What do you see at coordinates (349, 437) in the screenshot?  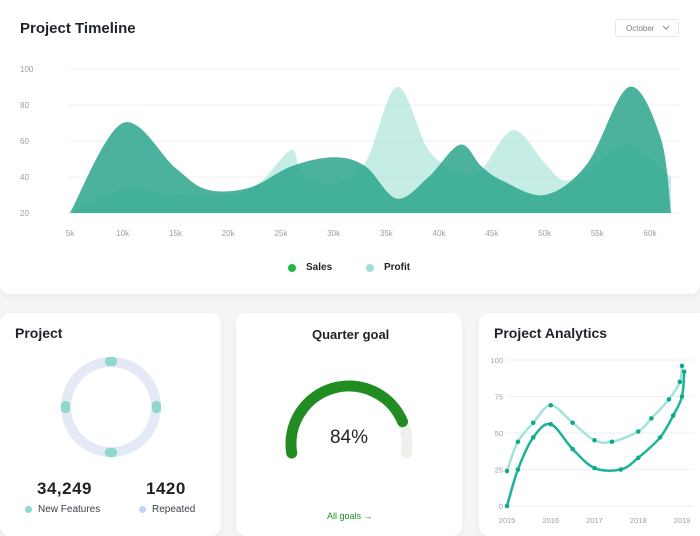 I see `goal-percent: 84%` at bounding box center [349, 437].